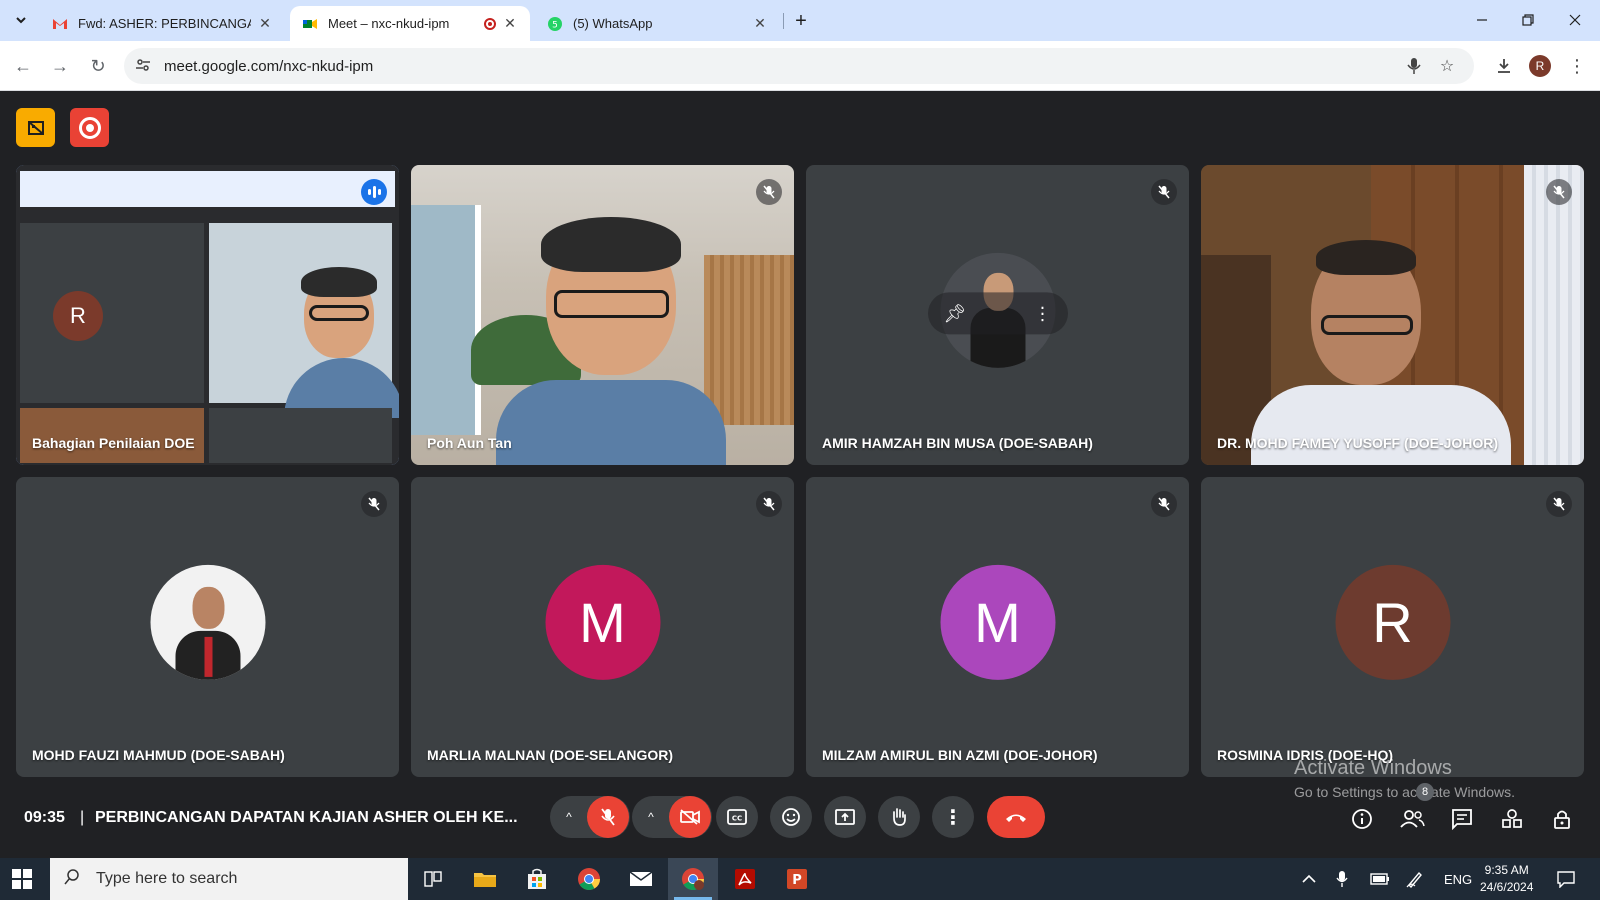 The image size is (1600, 900). I want to click on url-text: meet.google.com/nxc-nkud-ipm, so click(268, 66).